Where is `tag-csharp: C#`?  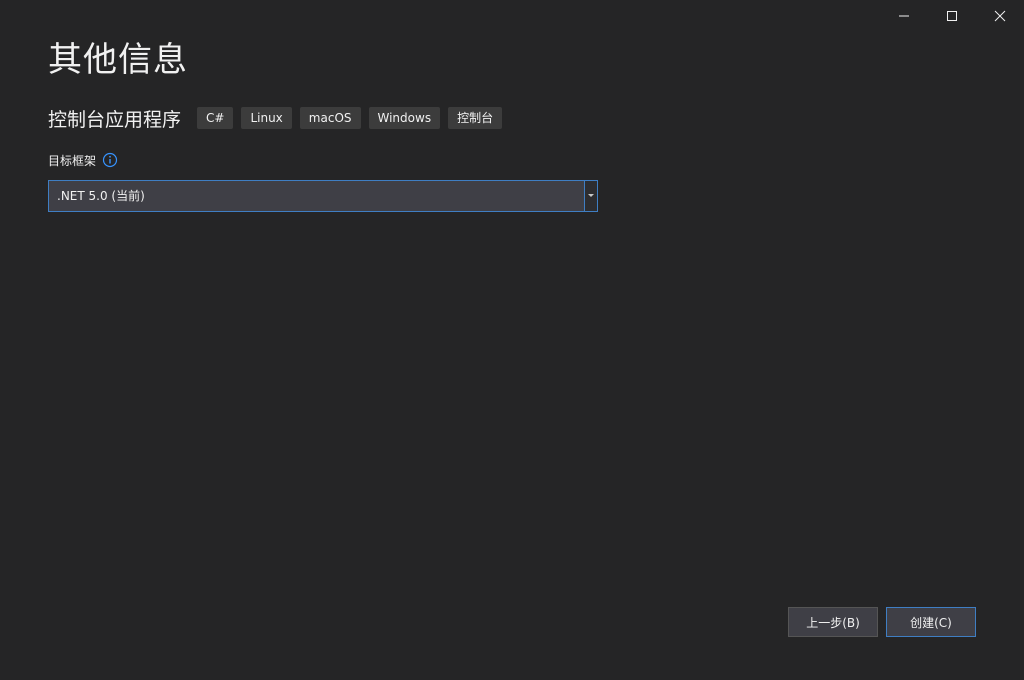 tag-csharp: C# is located at coordinates (215, 118).